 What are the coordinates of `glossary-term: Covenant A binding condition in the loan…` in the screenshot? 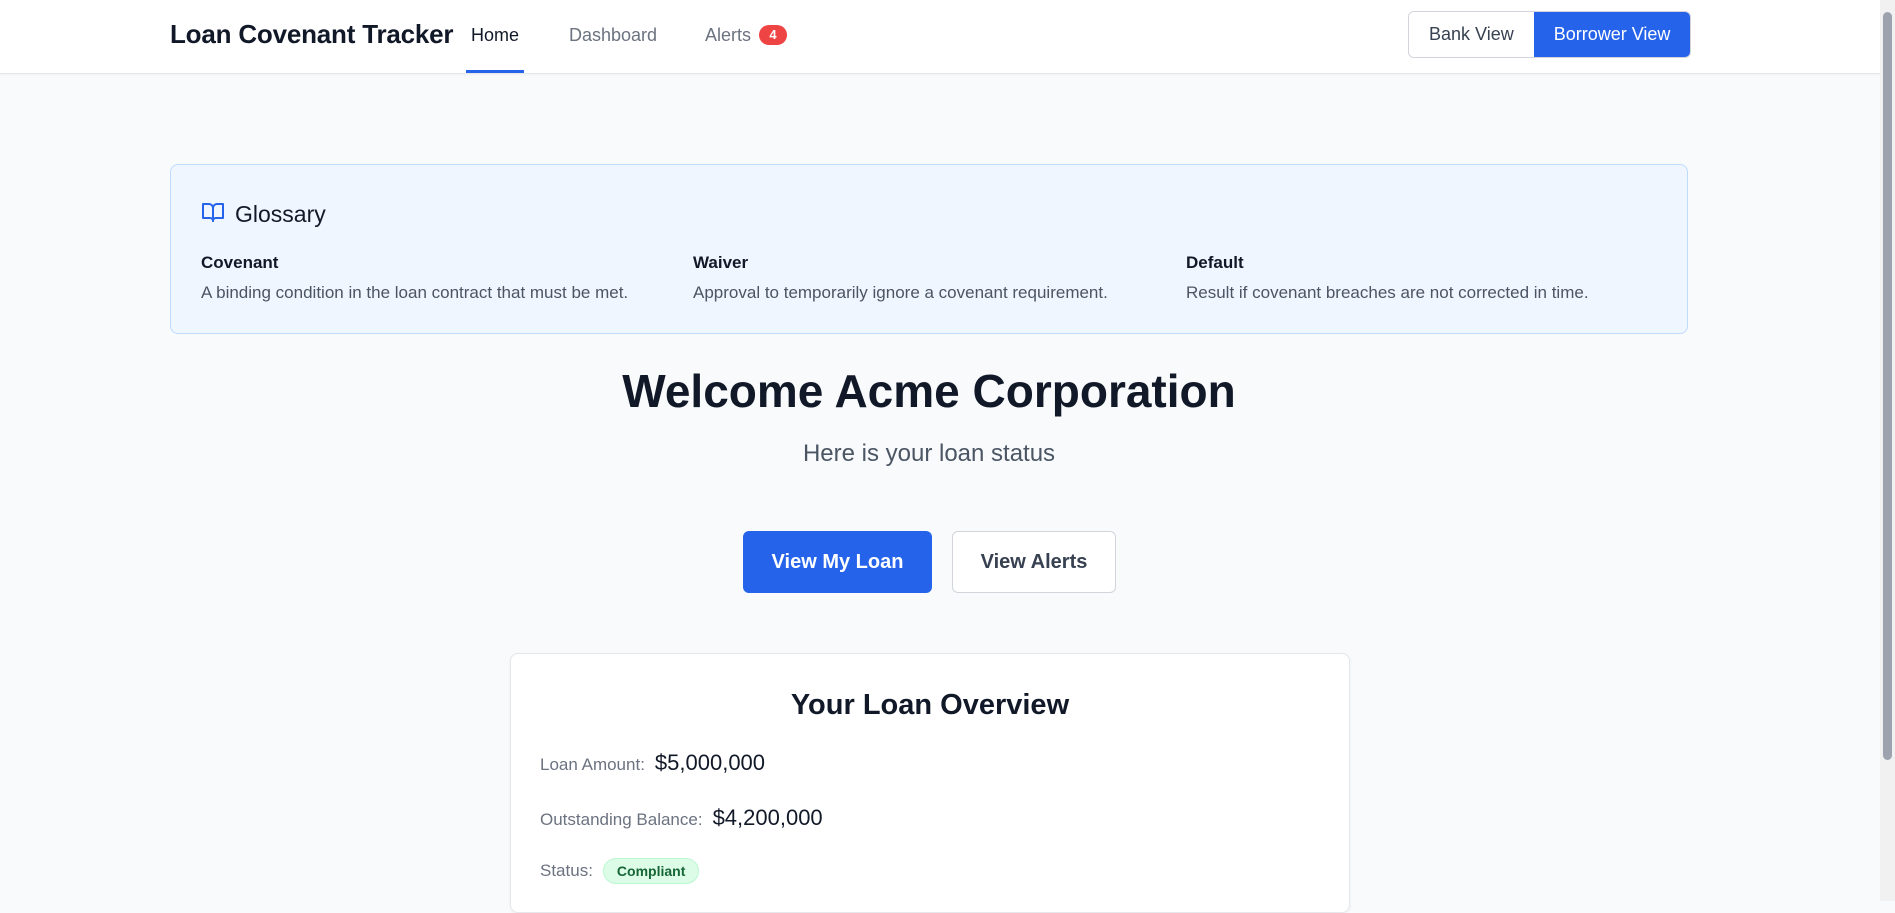 It's located at (436, 278).